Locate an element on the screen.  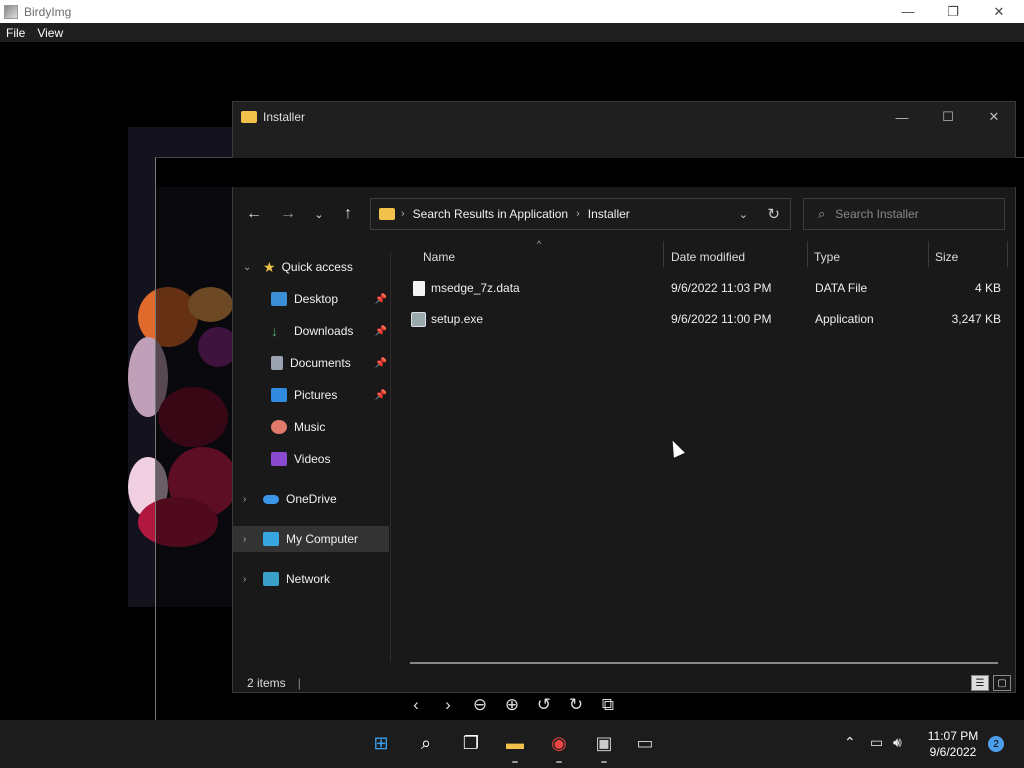
taskbar: ⊞ ⌕ ❐ ▬ ◉ ▣ ▭ ⌃ ▭ 🔊︎ 11:07 PM 9/6/2022 2 is located at coordinates (512, 744).